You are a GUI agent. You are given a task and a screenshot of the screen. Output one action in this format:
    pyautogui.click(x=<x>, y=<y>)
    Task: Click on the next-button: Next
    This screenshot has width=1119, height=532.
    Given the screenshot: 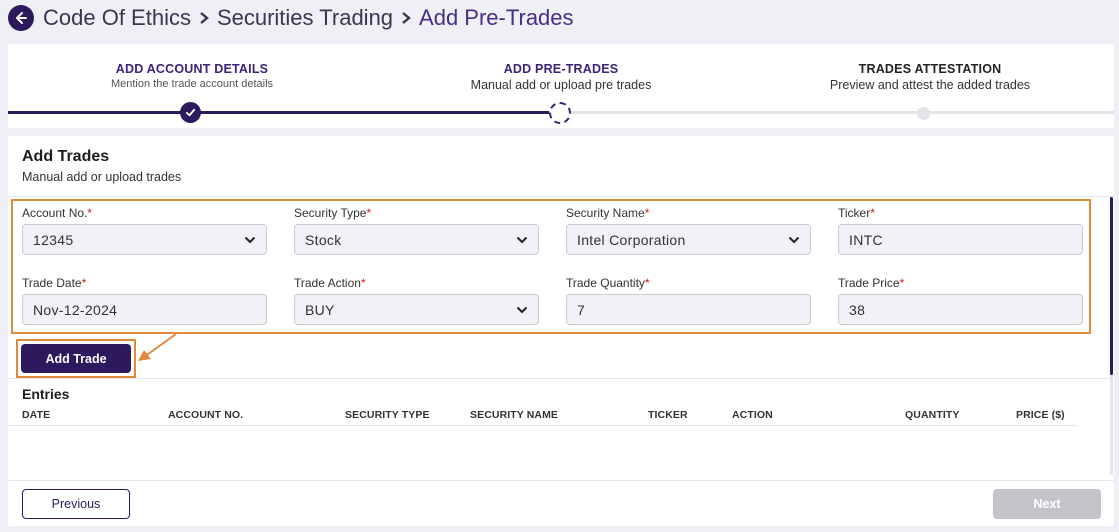 What is the action you would take?
    pyautogui.click(x=1047, y=504)
    